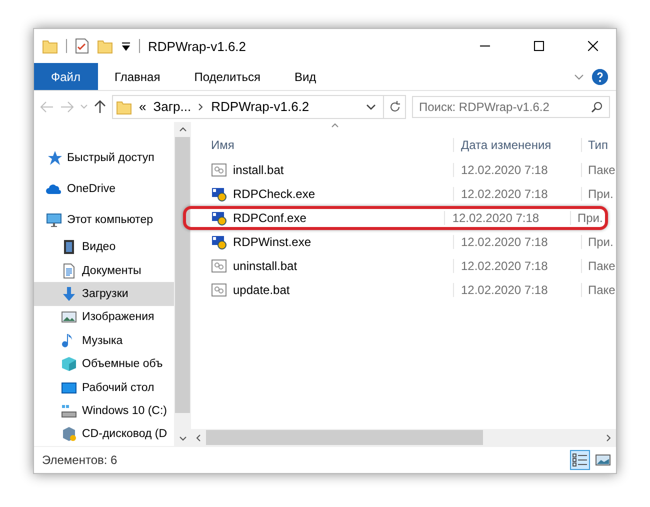 The width and height of the screenshot is (650, 507). I want to click on details-view-button, so click(580, 460).